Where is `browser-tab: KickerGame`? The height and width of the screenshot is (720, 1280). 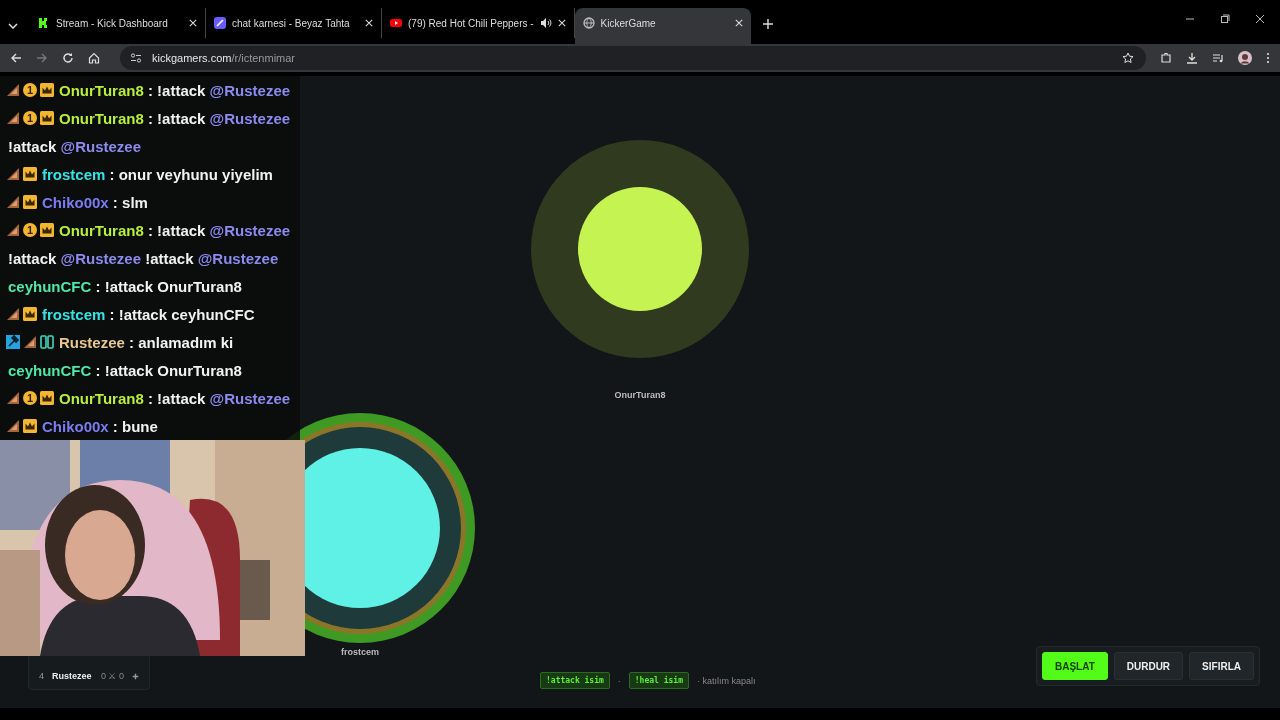
browser-tab: KickerGame is located at coordinates (662, 26).